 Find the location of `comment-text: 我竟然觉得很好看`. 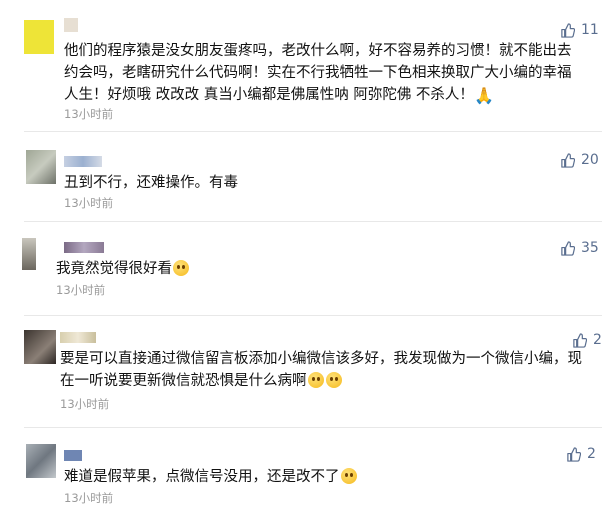

comment-text: 我竟然觉得很好看 is located at coordinates (306, 269).